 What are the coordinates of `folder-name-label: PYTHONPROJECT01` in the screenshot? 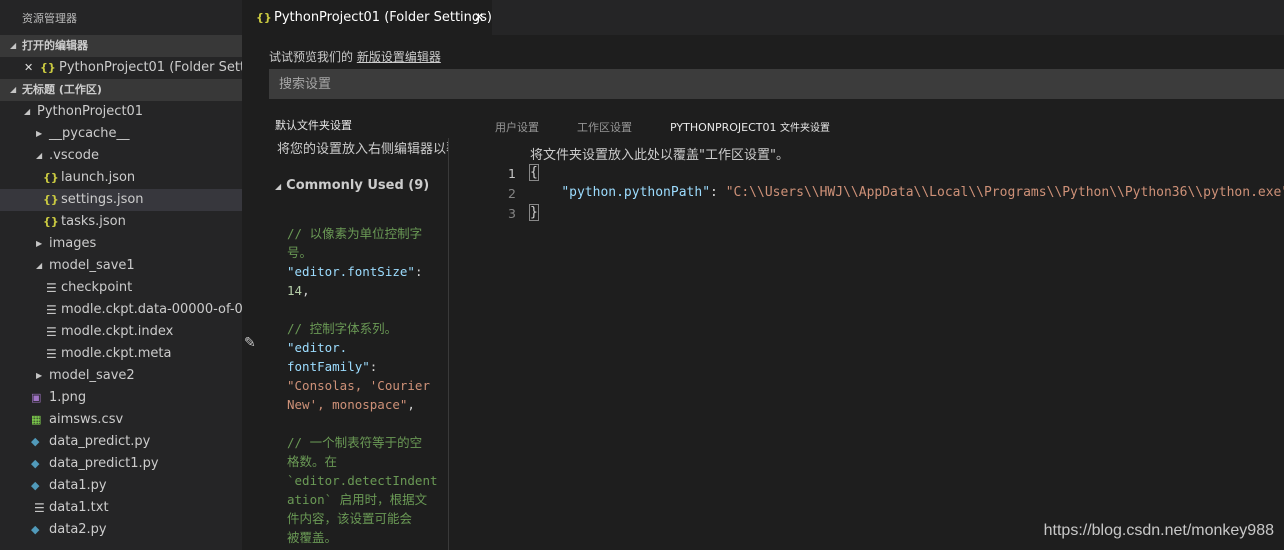 It's located at (723, 127).